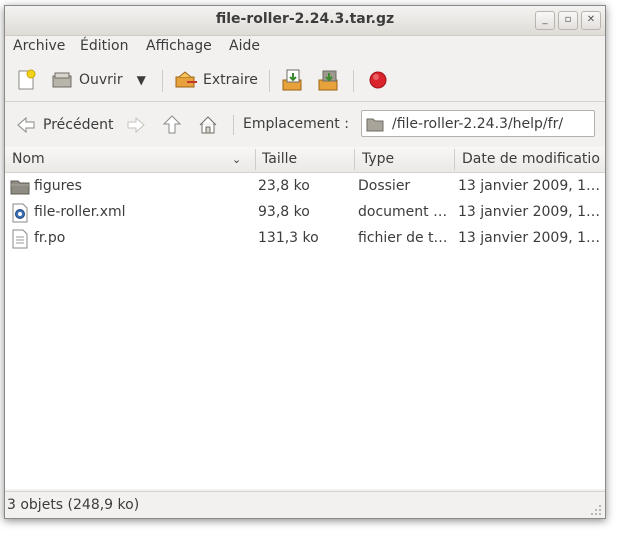 The image size is (623, 536). Describe the element at coordinates (230, 79) in the screenshot. I see `extract-label: Extraire` at that location.